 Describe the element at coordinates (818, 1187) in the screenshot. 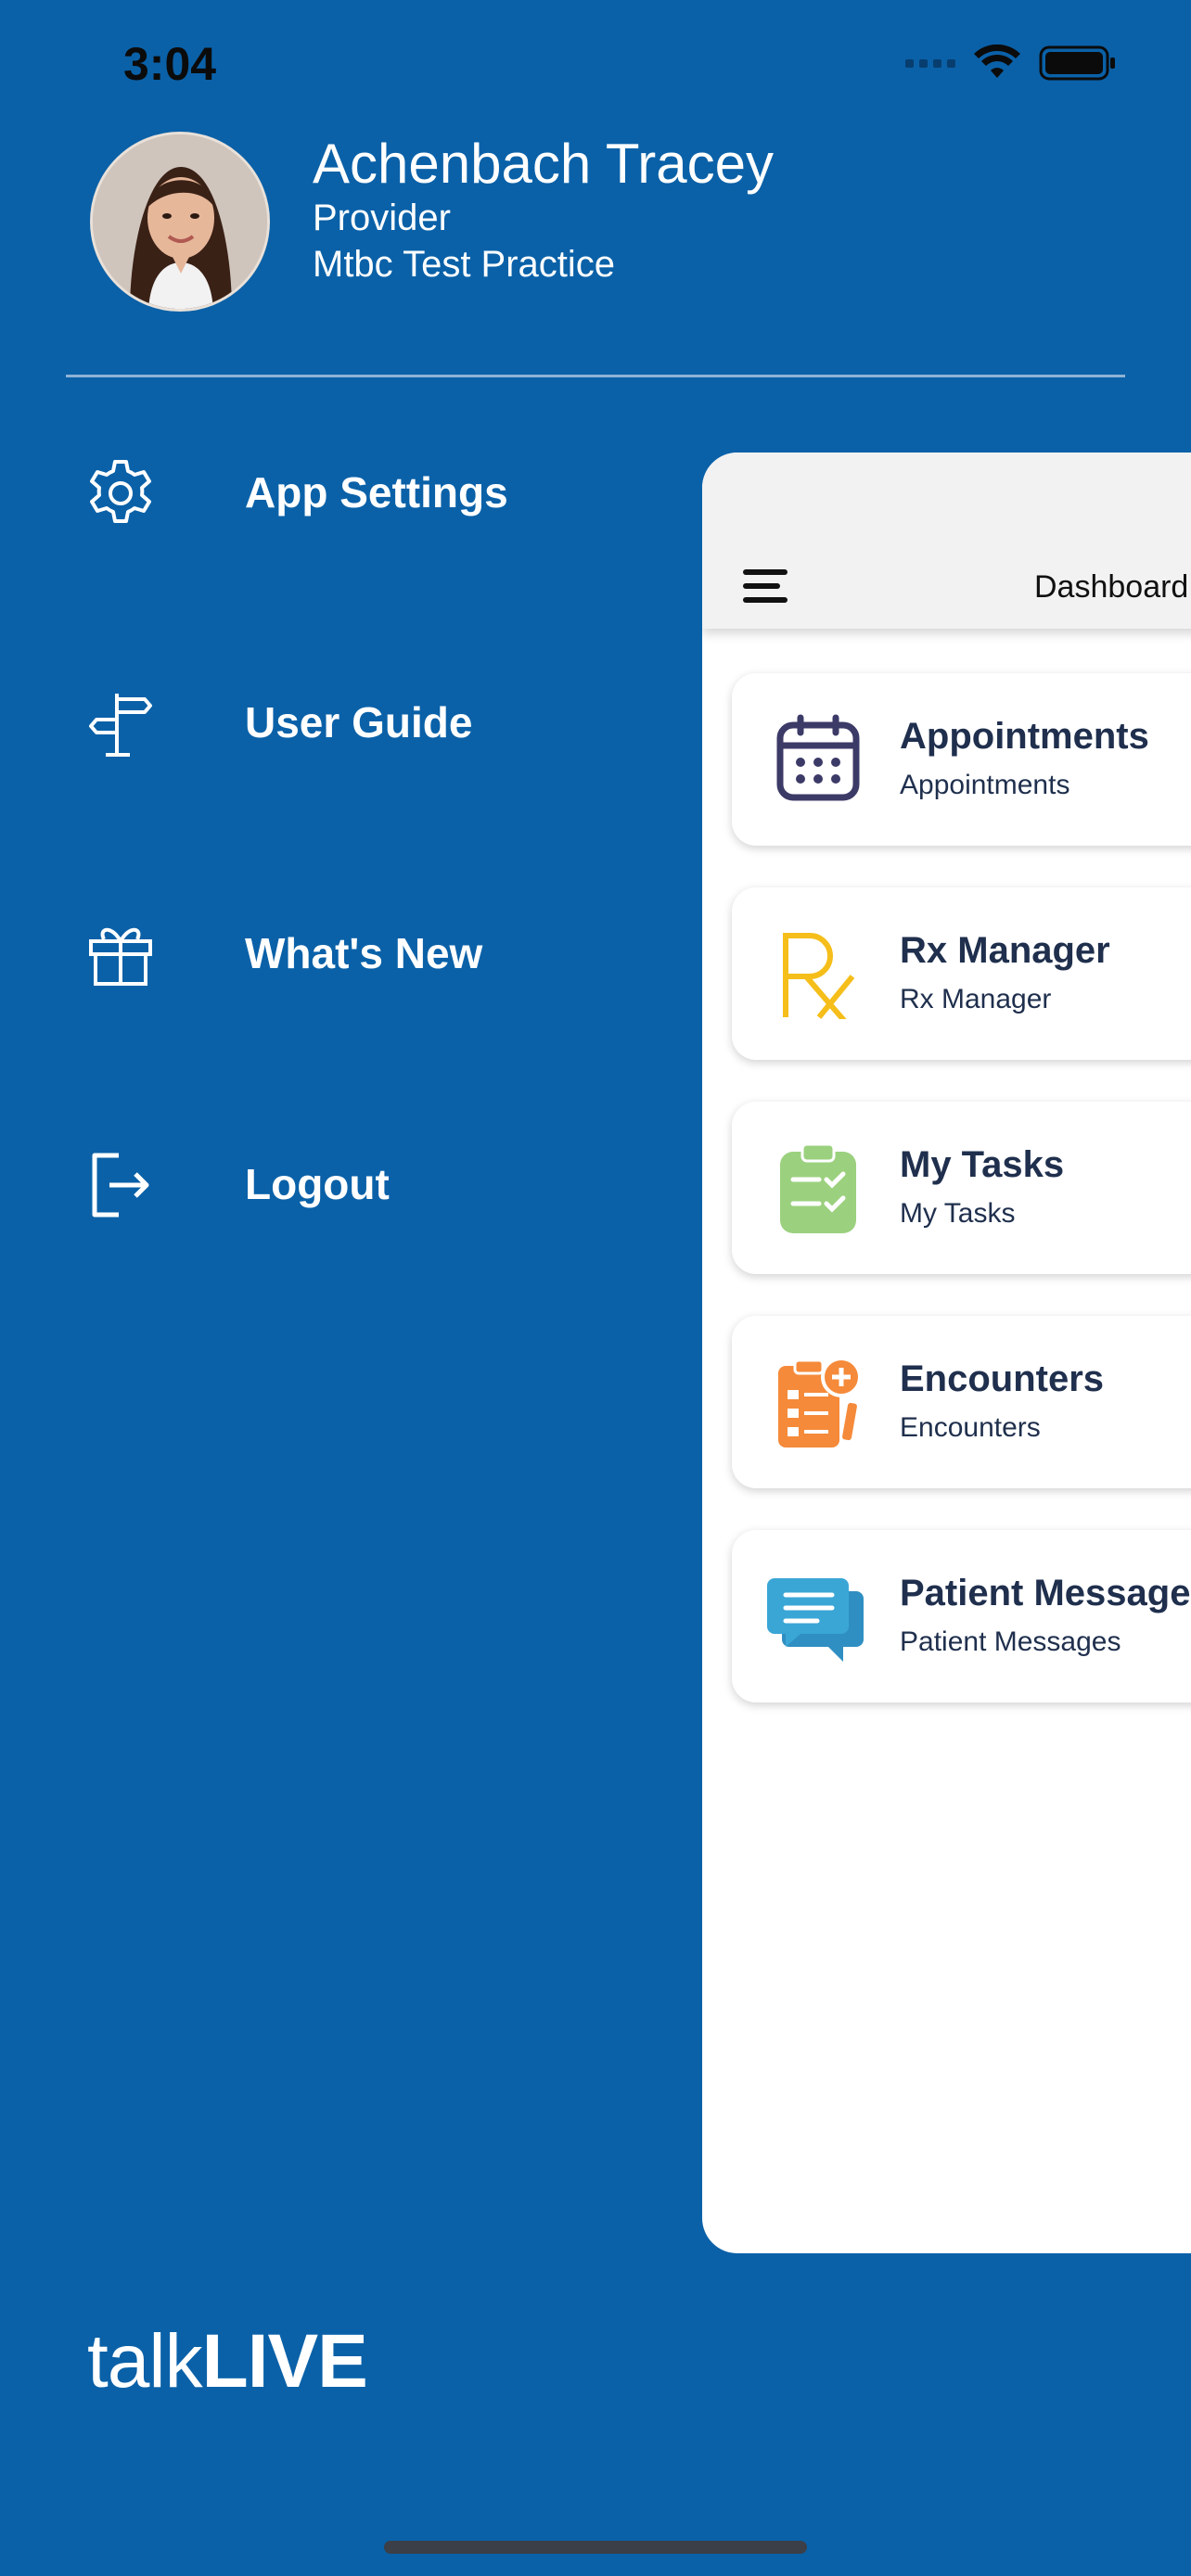

I see `clipboard-check-icon` at that location.